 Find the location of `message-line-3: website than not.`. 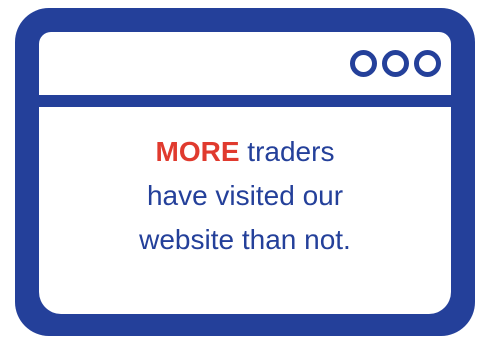

message-line-3: website than not. is located at coordinates (245, 239).